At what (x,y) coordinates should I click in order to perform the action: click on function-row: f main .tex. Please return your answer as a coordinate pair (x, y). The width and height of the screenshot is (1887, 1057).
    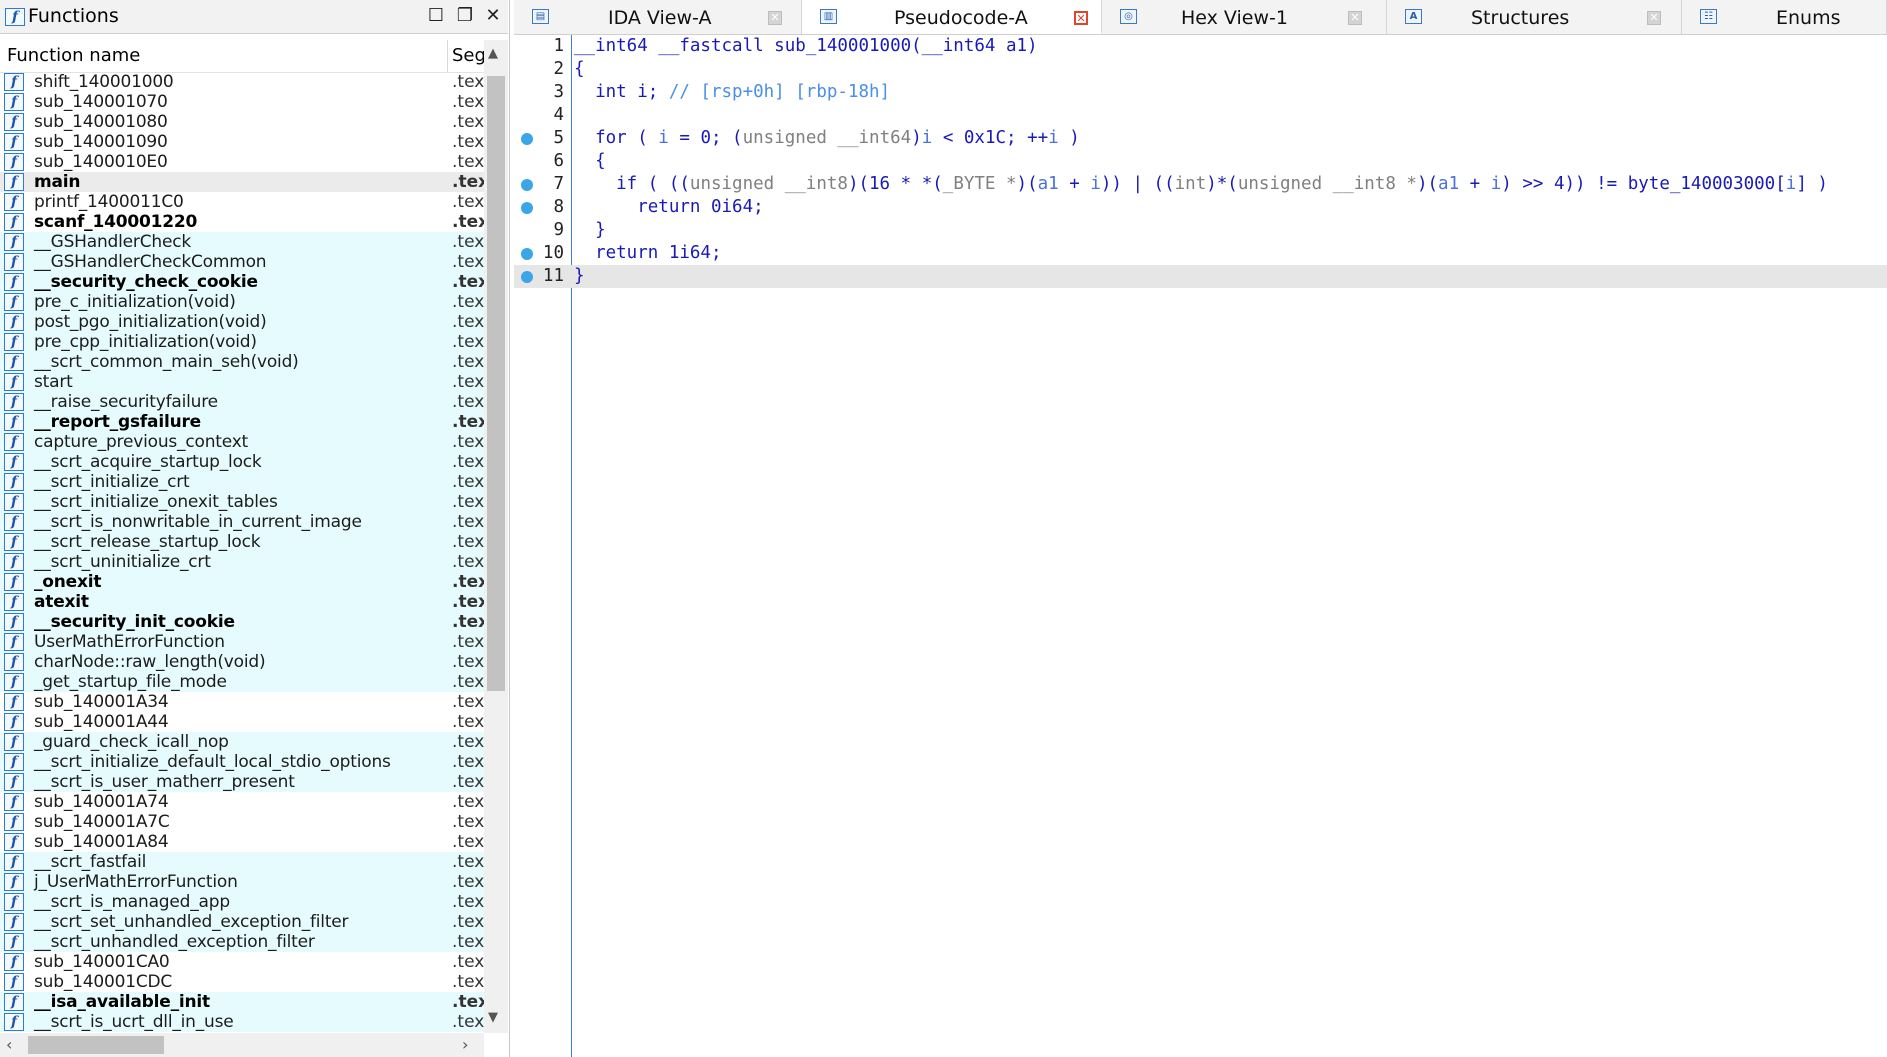
    Looking at the image, I should click on (242, 182).